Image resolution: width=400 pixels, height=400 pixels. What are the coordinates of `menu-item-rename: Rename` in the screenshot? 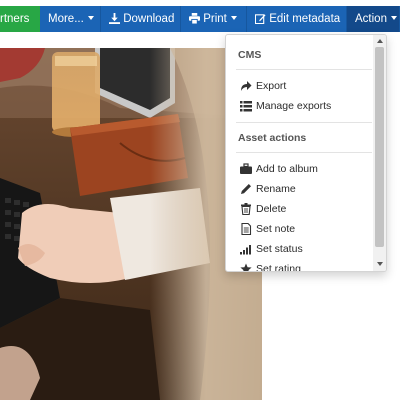 It's located at (305, 189).